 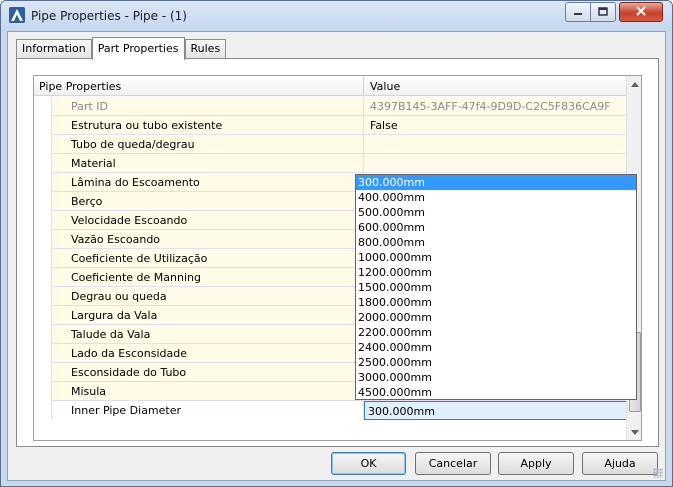 I want to click on property-name: Talude da Vala, so click(x=207, y=334).